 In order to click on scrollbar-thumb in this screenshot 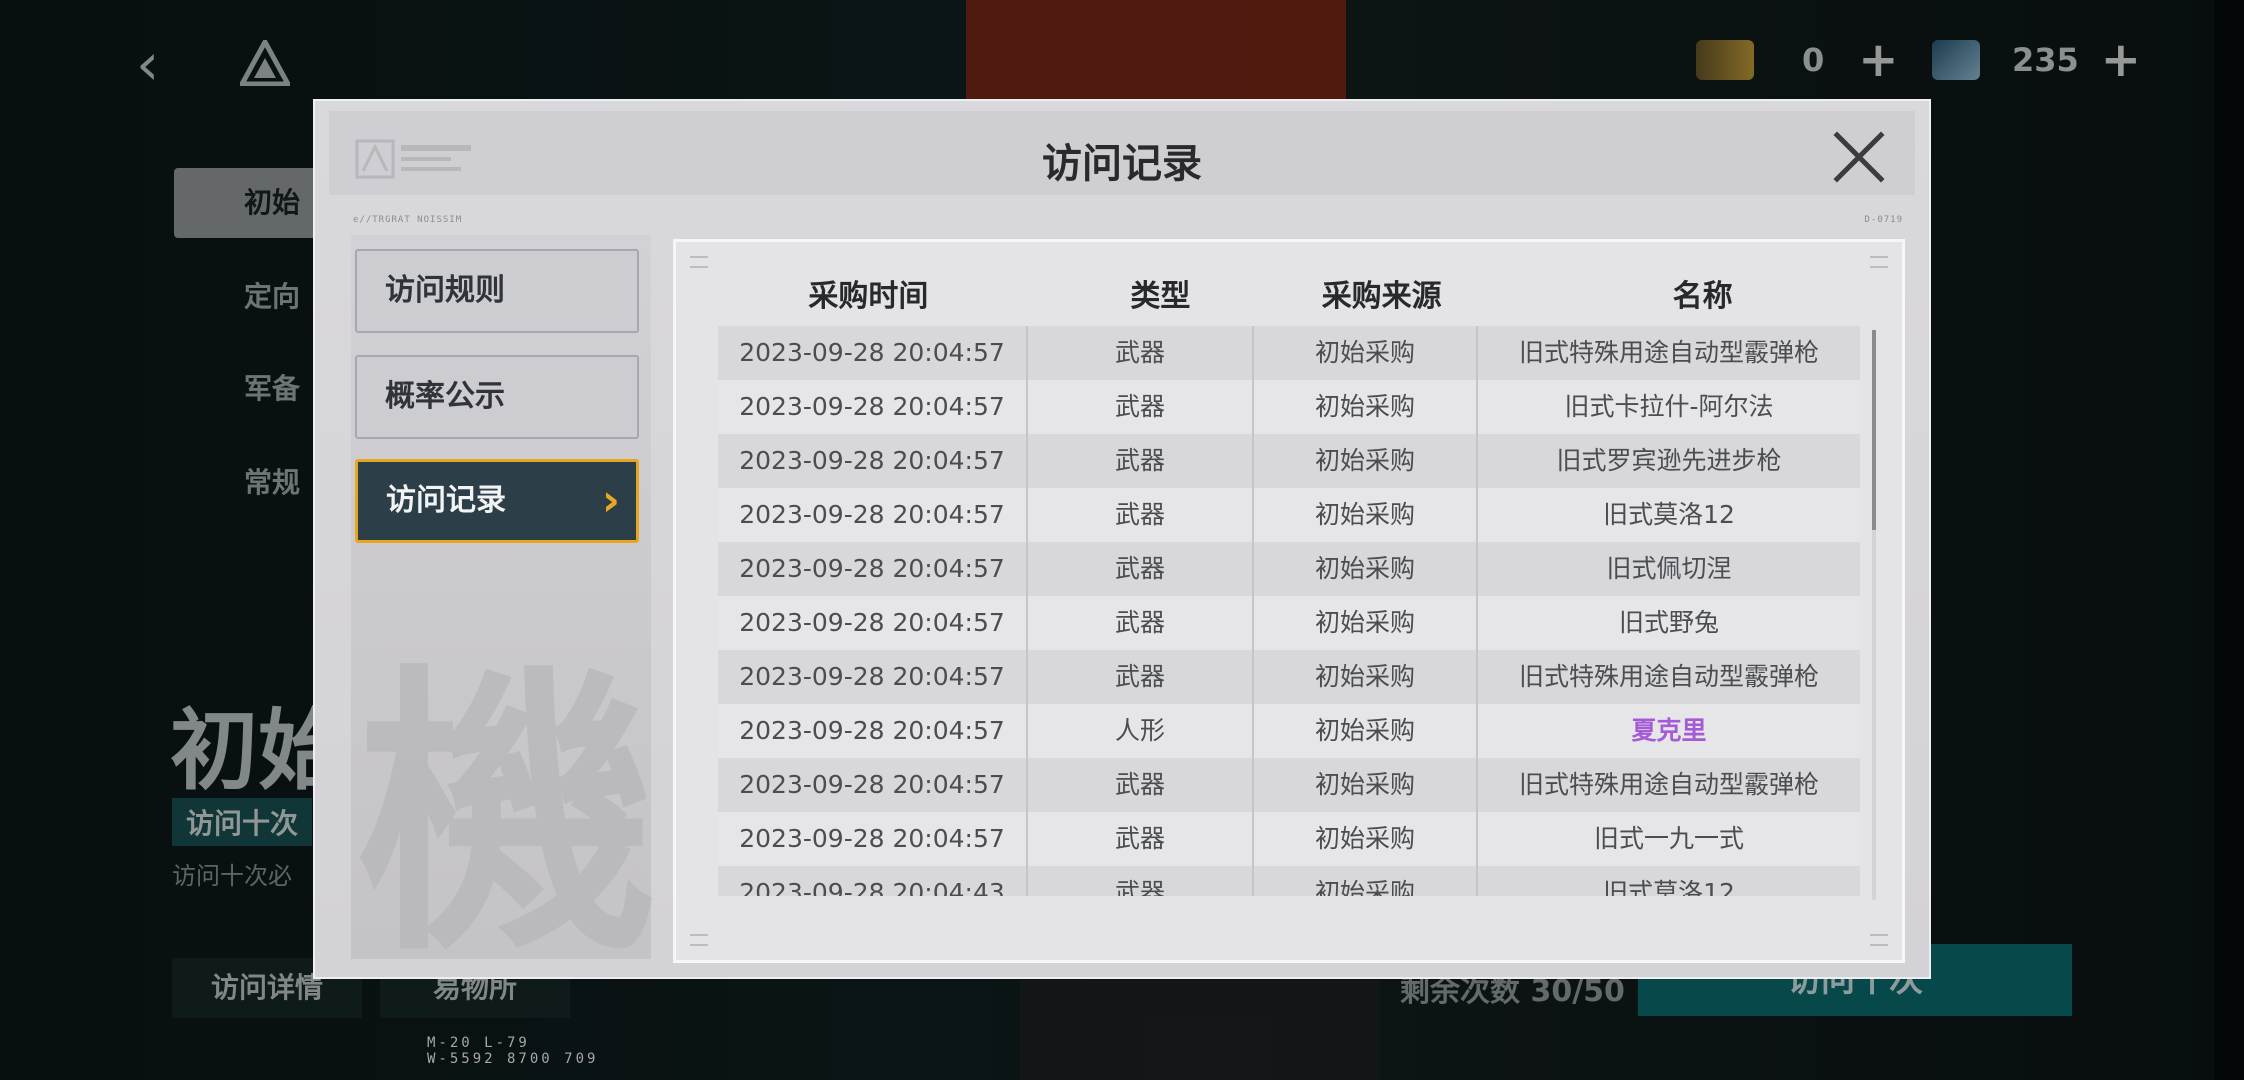, I will do `click(1874, 430)`.